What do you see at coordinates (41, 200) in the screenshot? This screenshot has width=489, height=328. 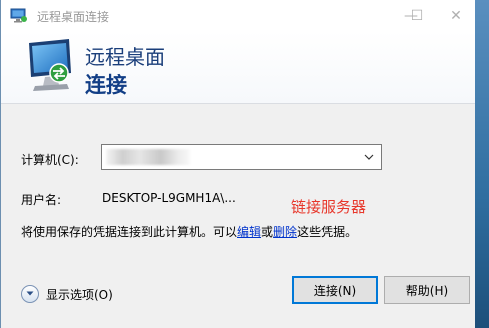 I see `username-label: 用户名:` at bounding box center [41, 200].